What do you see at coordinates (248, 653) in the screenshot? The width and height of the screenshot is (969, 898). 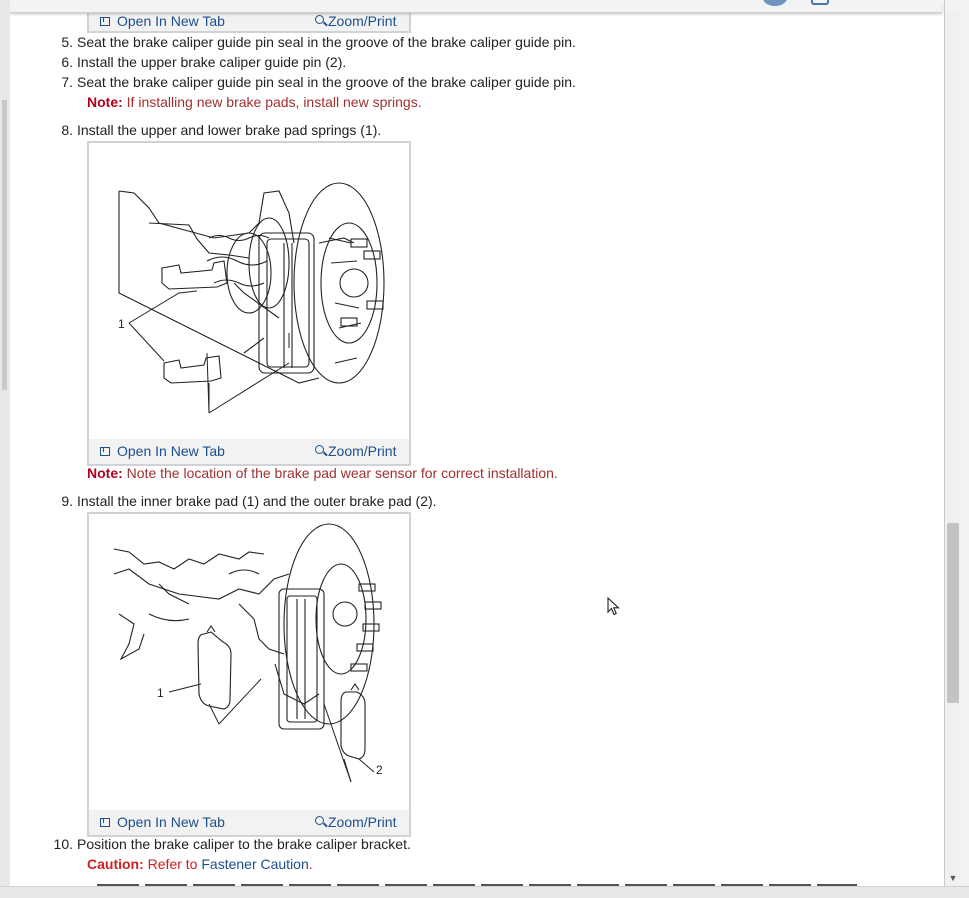 I see `brake-pads-illustration: 1 2` at bounding box center [248, 653].